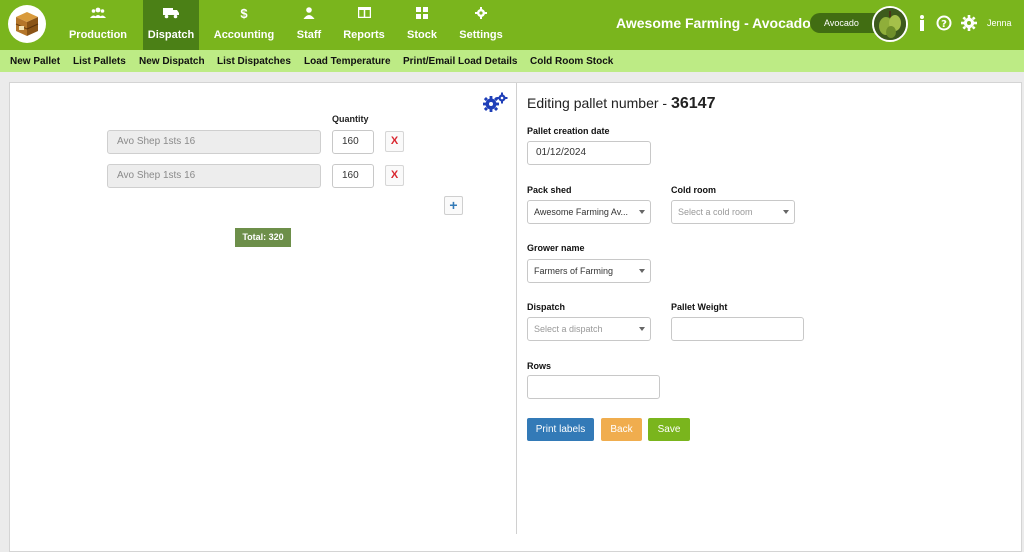 This screenshot has height=552, width=1024. Describe the element at coordinates (350, 119) in the screenshot. I see `quantity-header: Quantity` at that location.